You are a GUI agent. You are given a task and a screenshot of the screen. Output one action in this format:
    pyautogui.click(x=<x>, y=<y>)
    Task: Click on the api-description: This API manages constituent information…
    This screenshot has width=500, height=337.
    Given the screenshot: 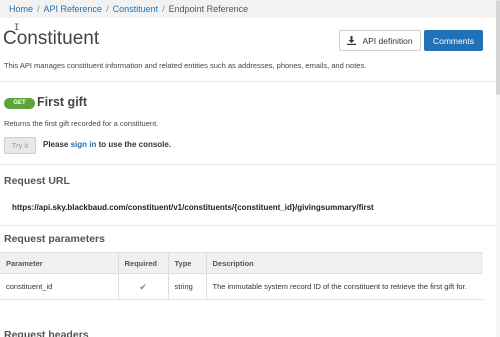 What is the action you would take?
    pyautogui.click(x=185, y=65)
    